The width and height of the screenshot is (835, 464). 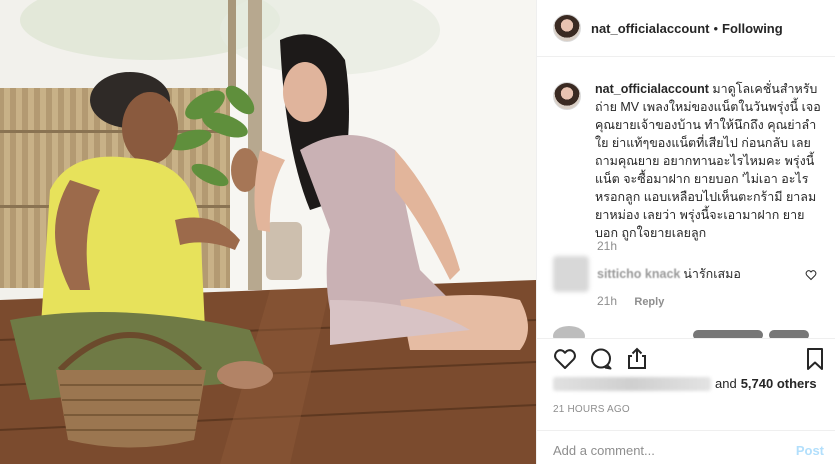 What do you see at coordinates (632, 383) in the screenshot?
I see `liked-by-users` at bounding box center [632, 383].